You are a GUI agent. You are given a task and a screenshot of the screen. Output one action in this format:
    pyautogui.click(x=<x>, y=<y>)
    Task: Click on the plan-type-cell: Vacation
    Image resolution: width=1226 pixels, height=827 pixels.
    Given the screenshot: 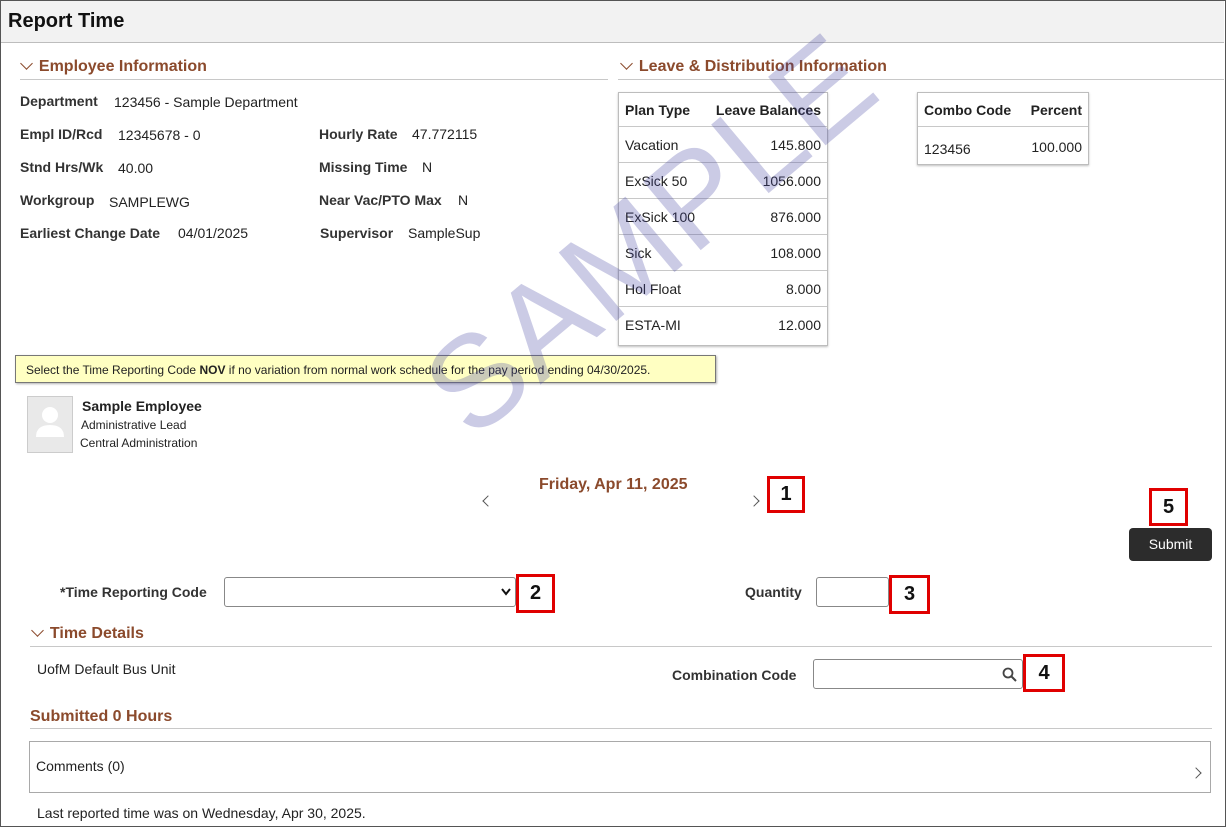 What is the action you would take?
    pyautogui.click(x=662, y=144)
    